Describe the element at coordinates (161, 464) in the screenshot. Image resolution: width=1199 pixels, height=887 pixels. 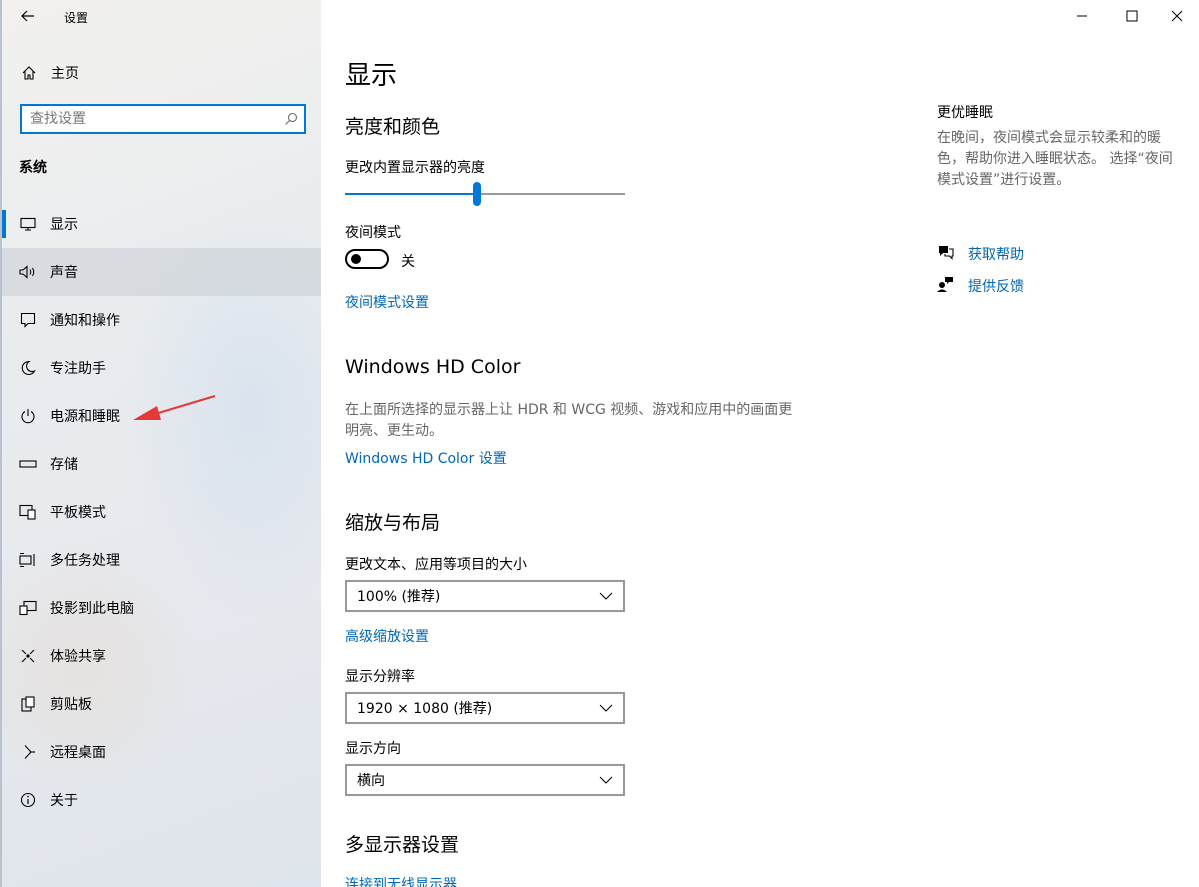
I see `sidebar-item-storage: 存储` at that location.